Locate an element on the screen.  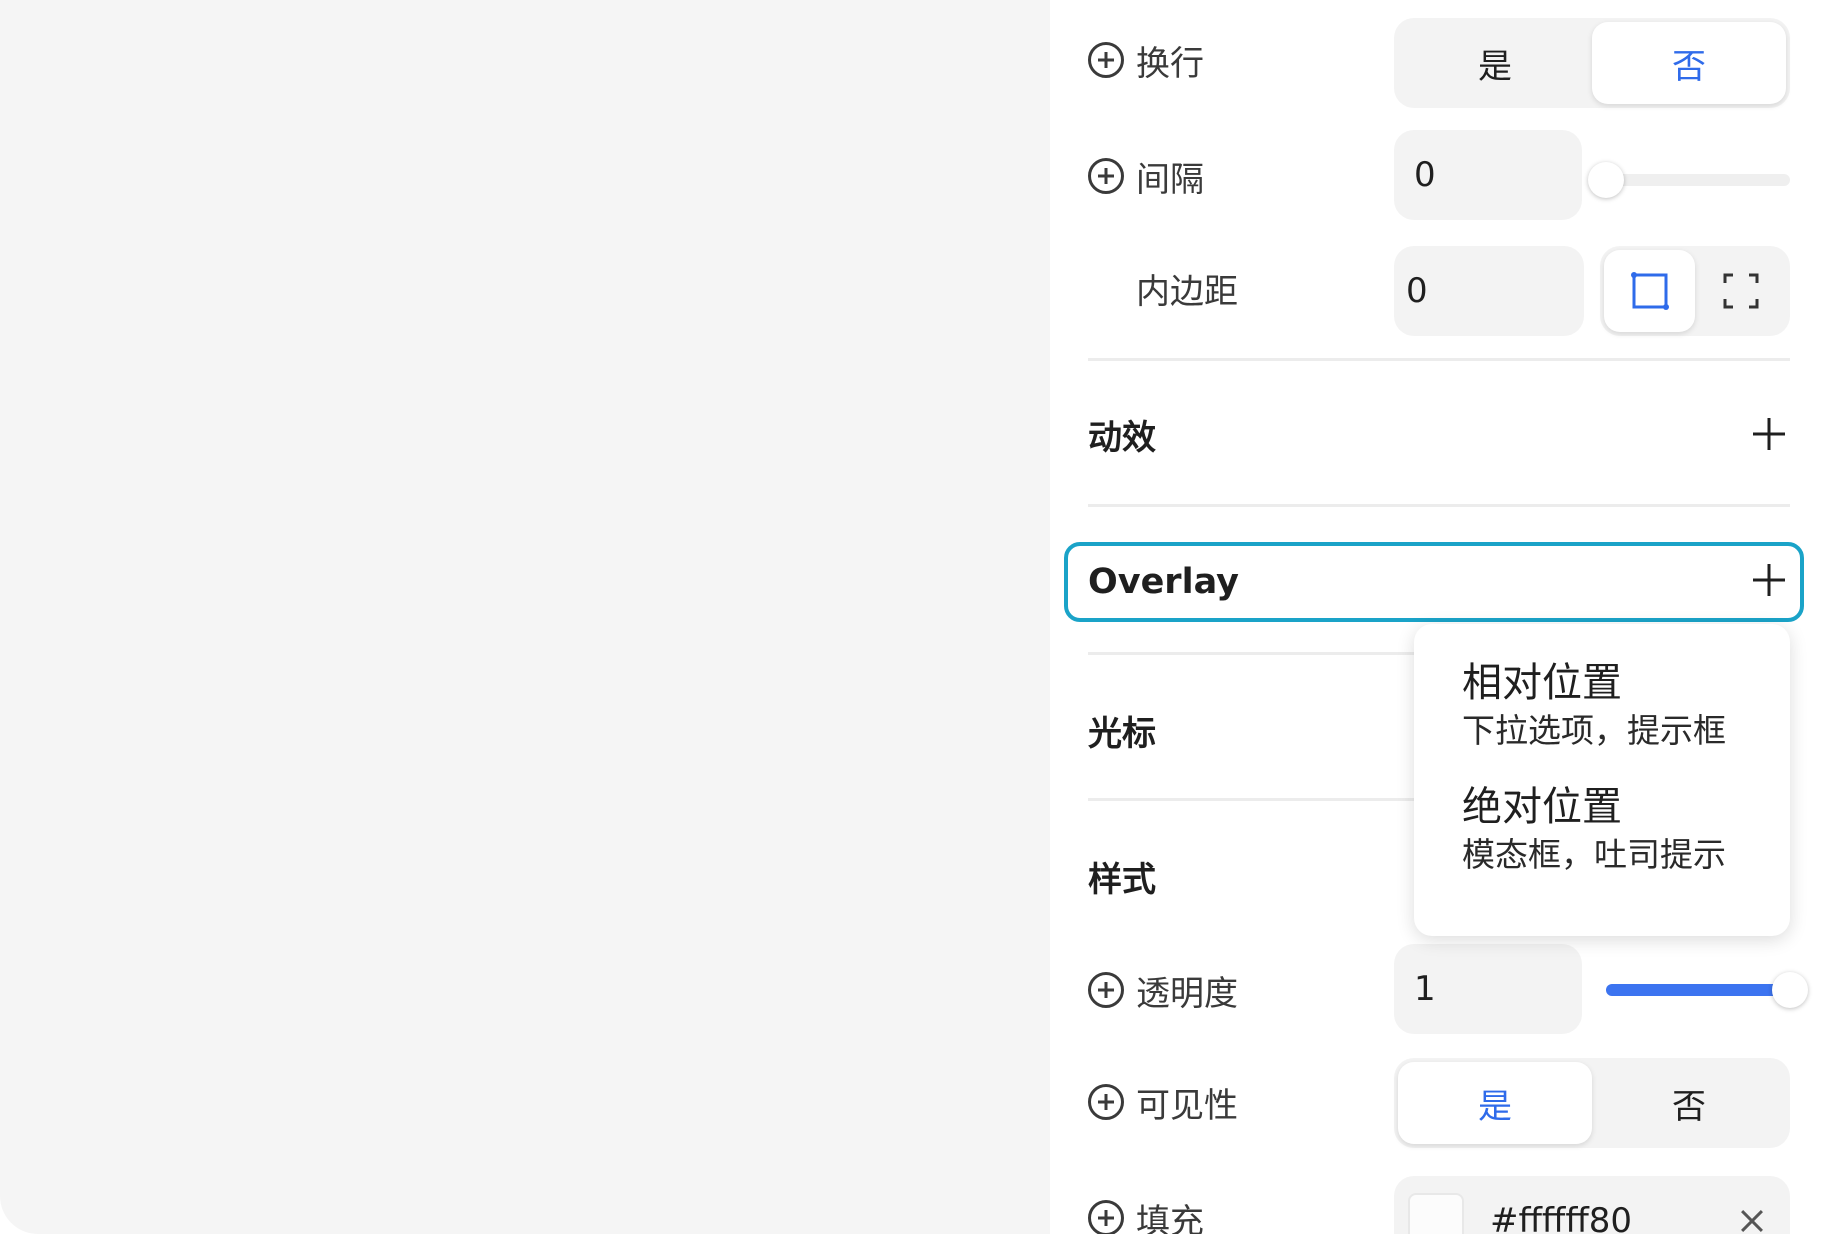
opacity-slider is located at coordinates (1707, 990).